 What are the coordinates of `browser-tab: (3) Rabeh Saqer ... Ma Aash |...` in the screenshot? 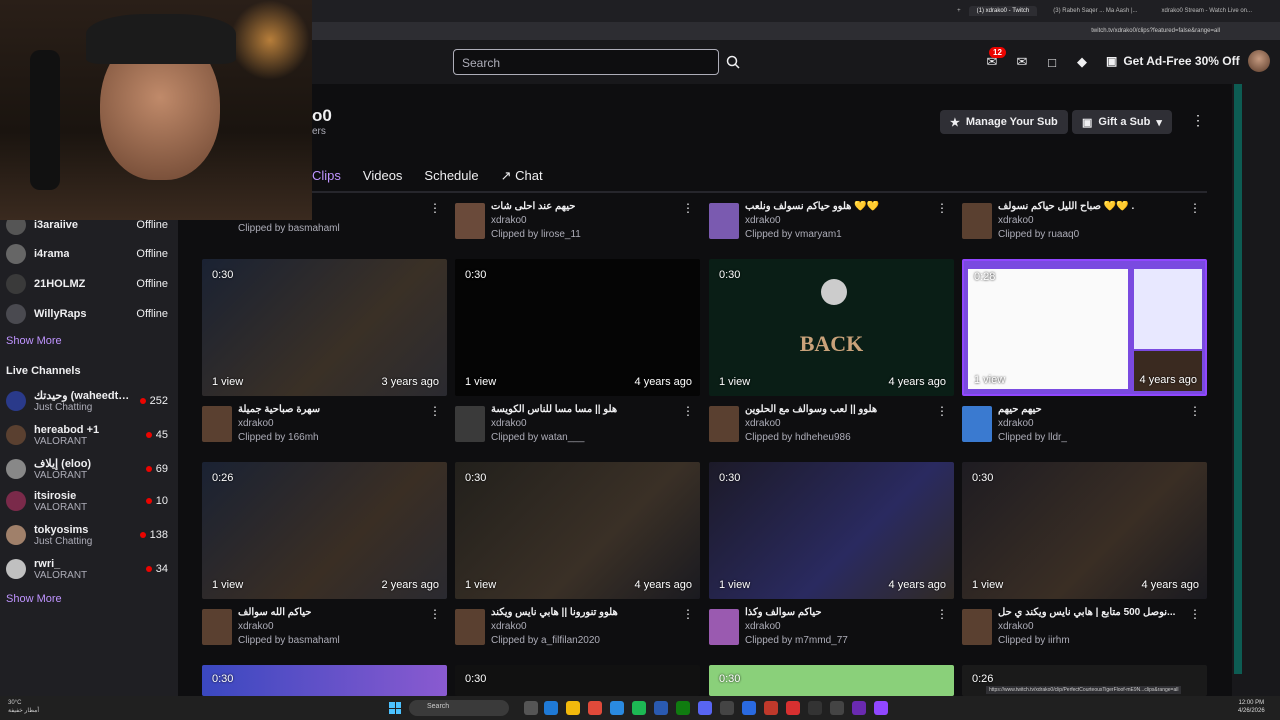 It's located at (1095, 11).